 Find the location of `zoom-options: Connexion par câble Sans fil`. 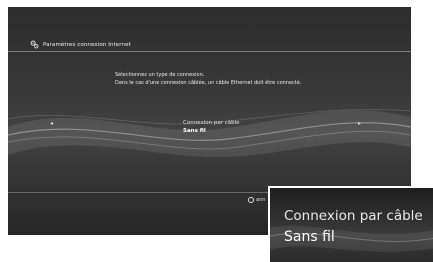

zoom-options: Connexion par câble Sans fil is located at coordinates (353, 227).